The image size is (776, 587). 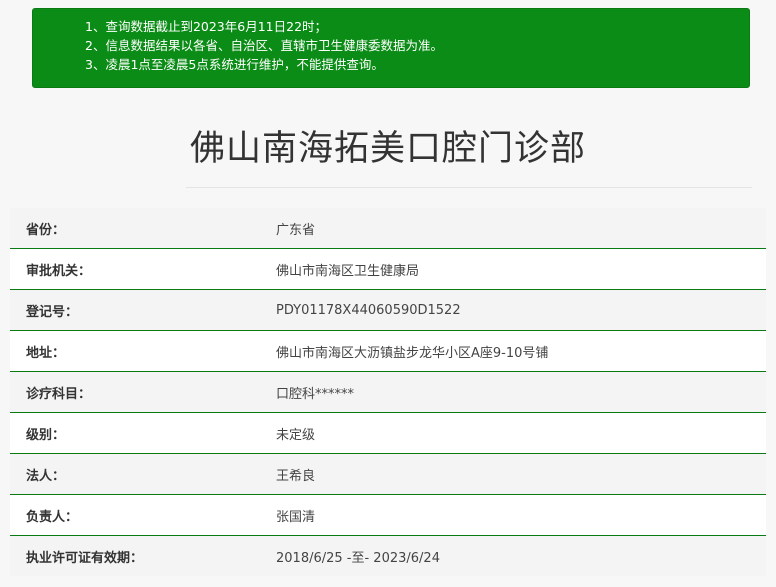 What do you see at coordinates (469, 187) in the screenshot?
I see `title-divider` at bounding box center [469, 187].